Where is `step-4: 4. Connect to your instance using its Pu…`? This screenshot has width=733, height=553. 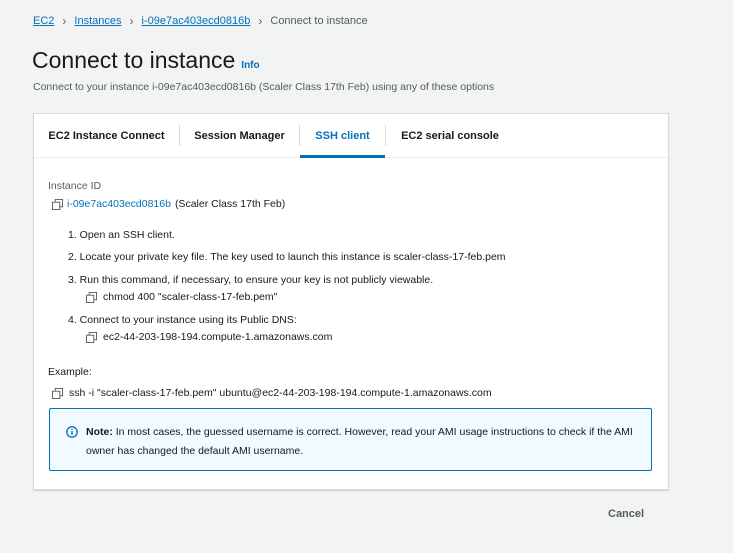 step-4: 4. Connect to your instance using its Pu… is located at coordinates (182, 320).